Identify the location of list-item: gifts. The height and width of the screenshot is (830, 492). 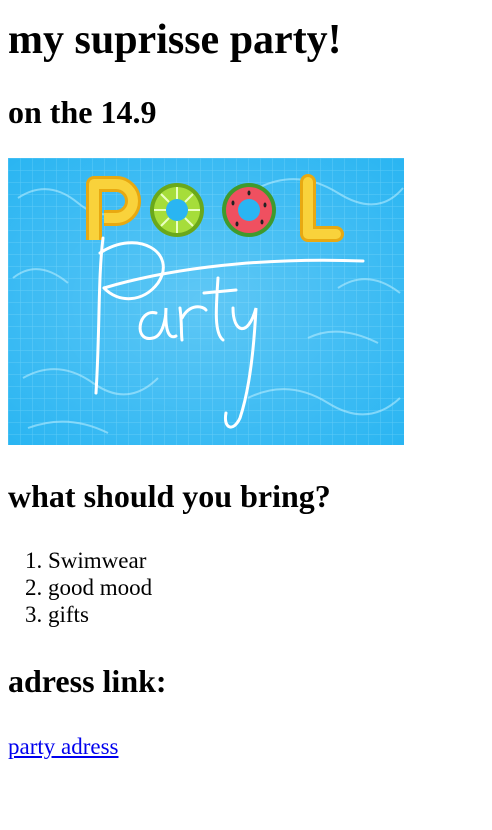
(266, 614).